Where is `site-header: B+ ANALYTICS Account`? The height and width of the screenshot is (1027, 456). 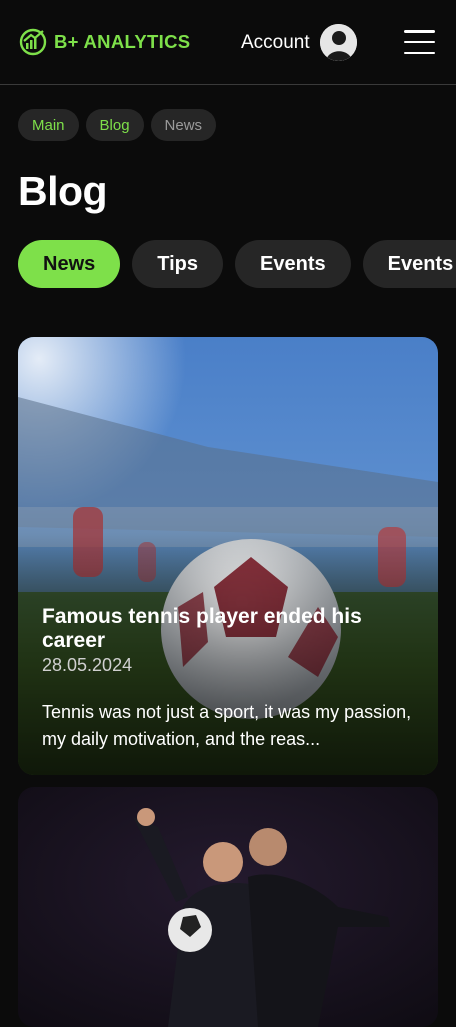
site-header: B+ ANALYTICS Account is located at coordinates (228, 42).